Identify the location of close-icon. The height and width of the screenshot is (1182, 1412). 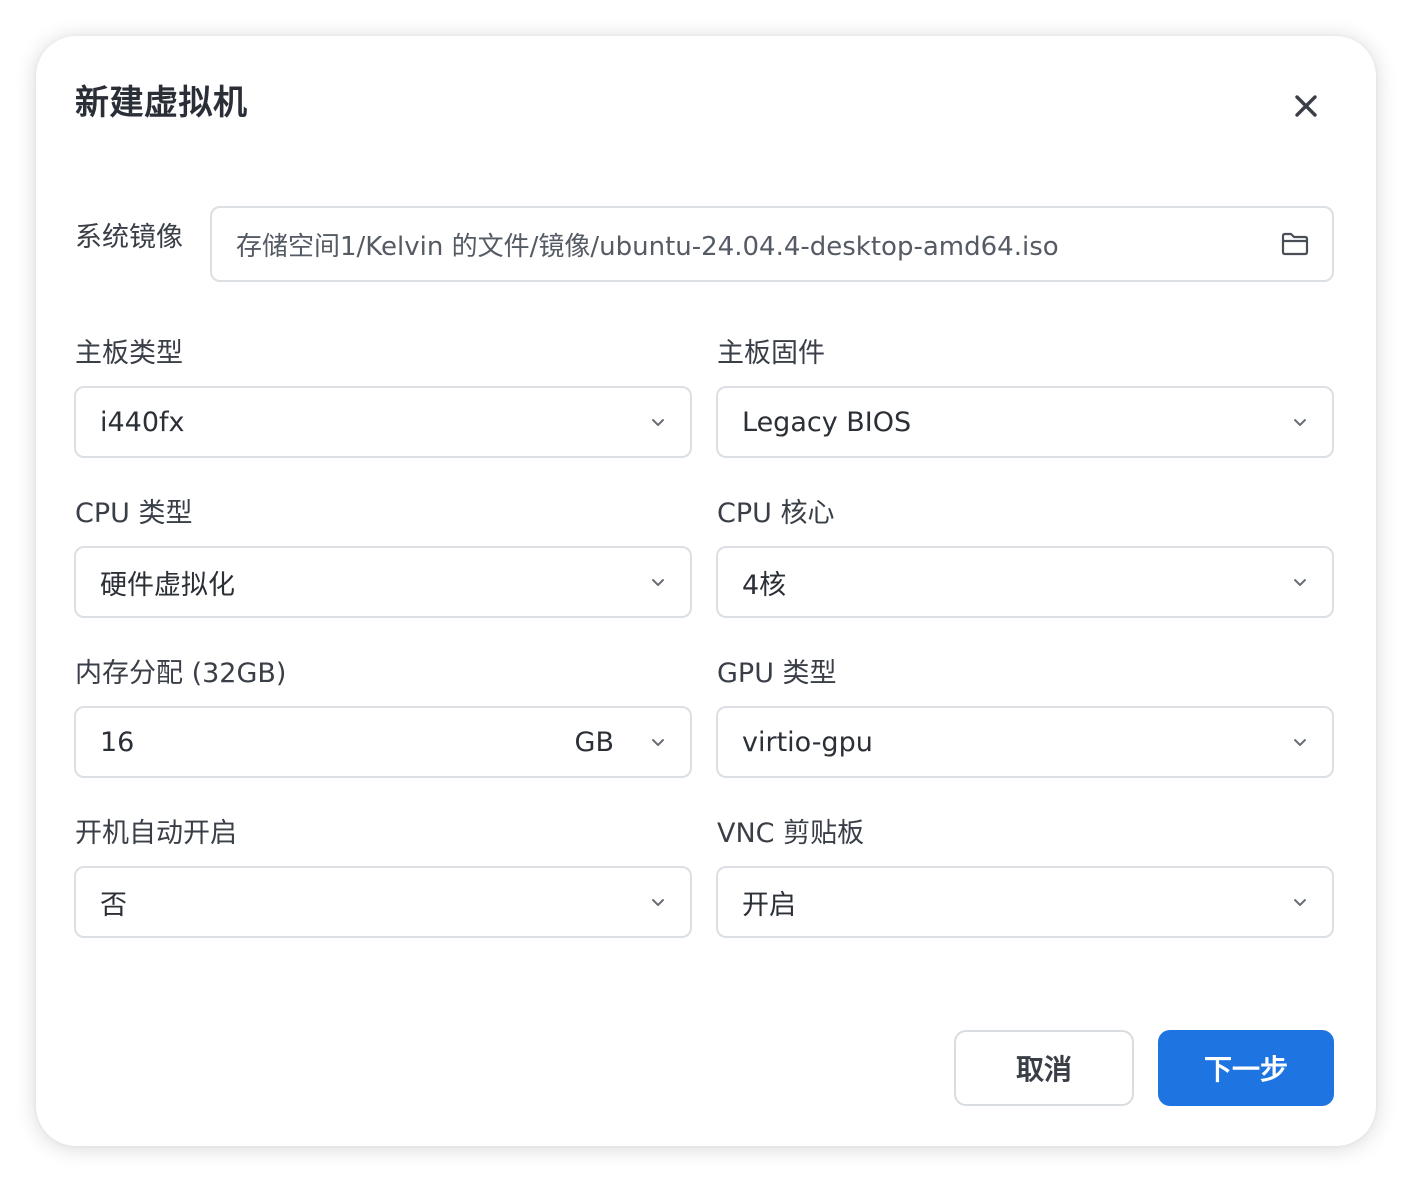
(1306, 106).